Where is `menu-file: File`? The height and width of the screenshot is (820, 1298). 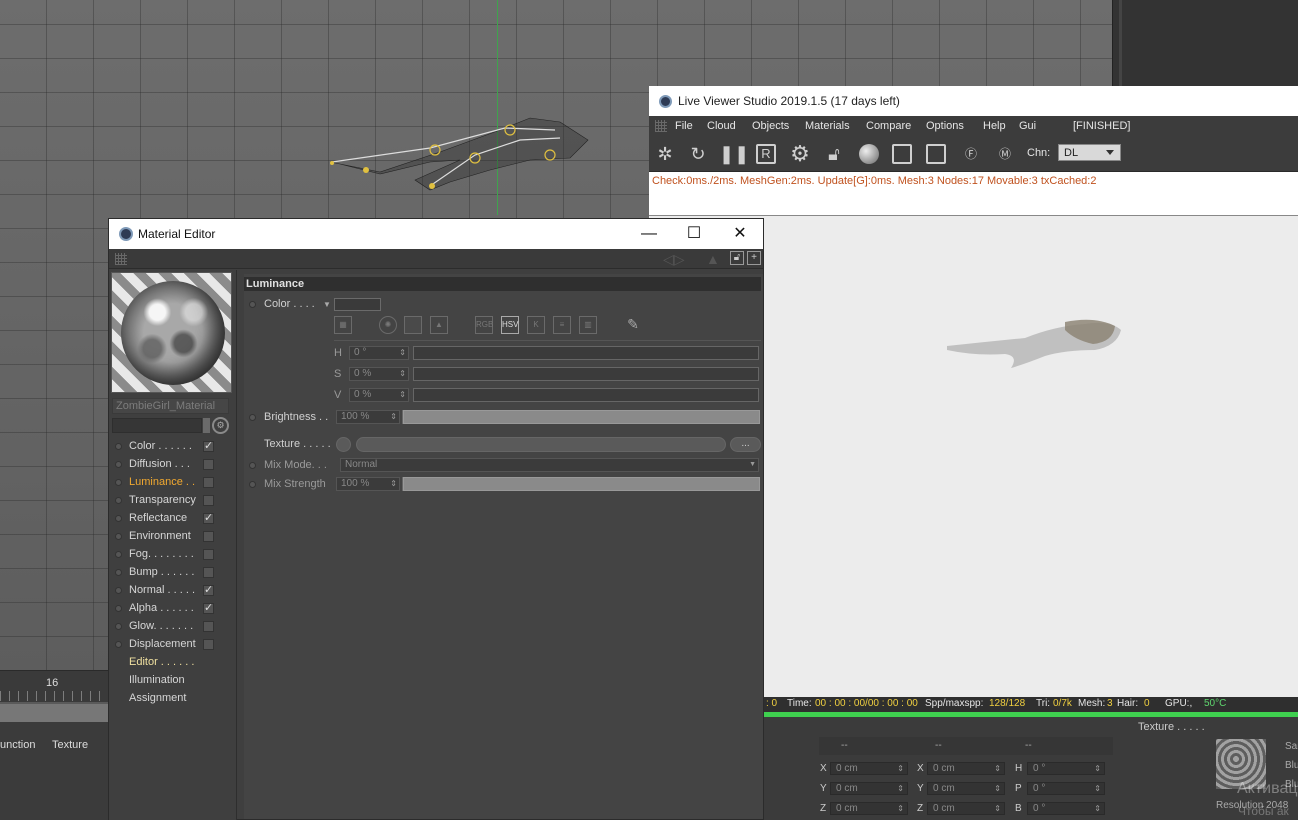 menu-file: File is located at coordinates (684, 126).